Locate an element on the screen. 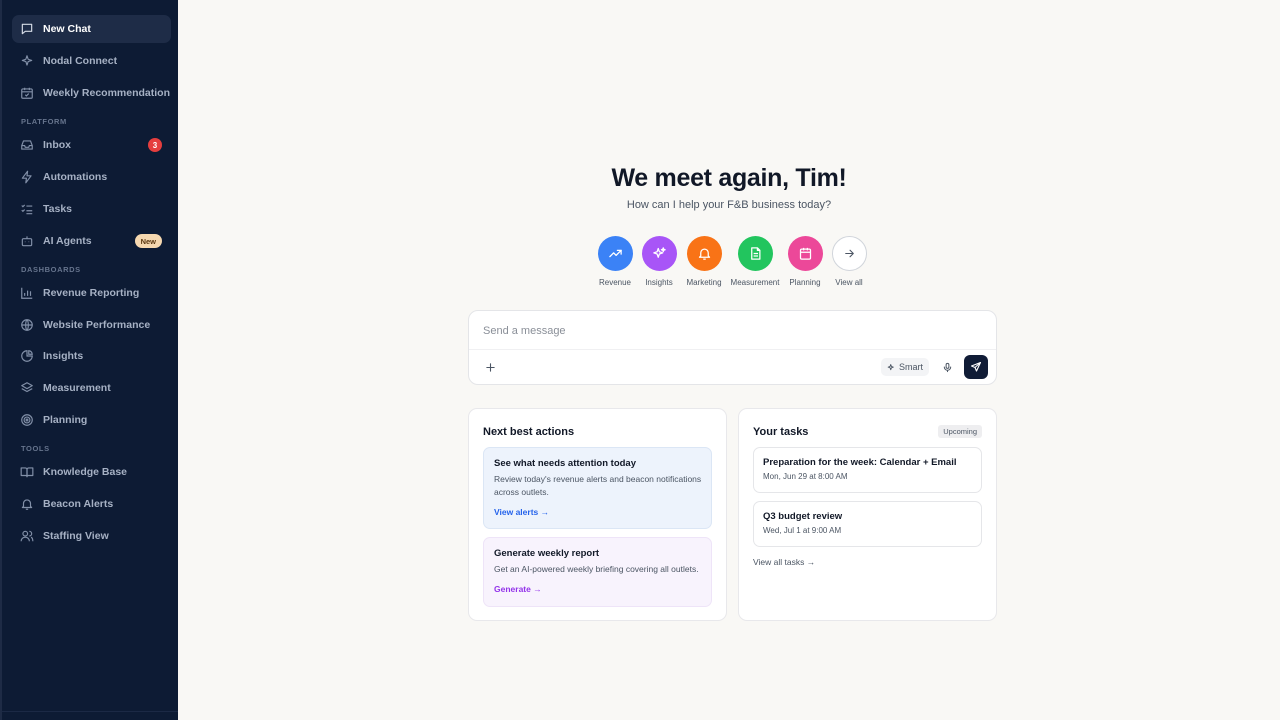  smart-mode-button: Smart is located at coordinates (905, 367).